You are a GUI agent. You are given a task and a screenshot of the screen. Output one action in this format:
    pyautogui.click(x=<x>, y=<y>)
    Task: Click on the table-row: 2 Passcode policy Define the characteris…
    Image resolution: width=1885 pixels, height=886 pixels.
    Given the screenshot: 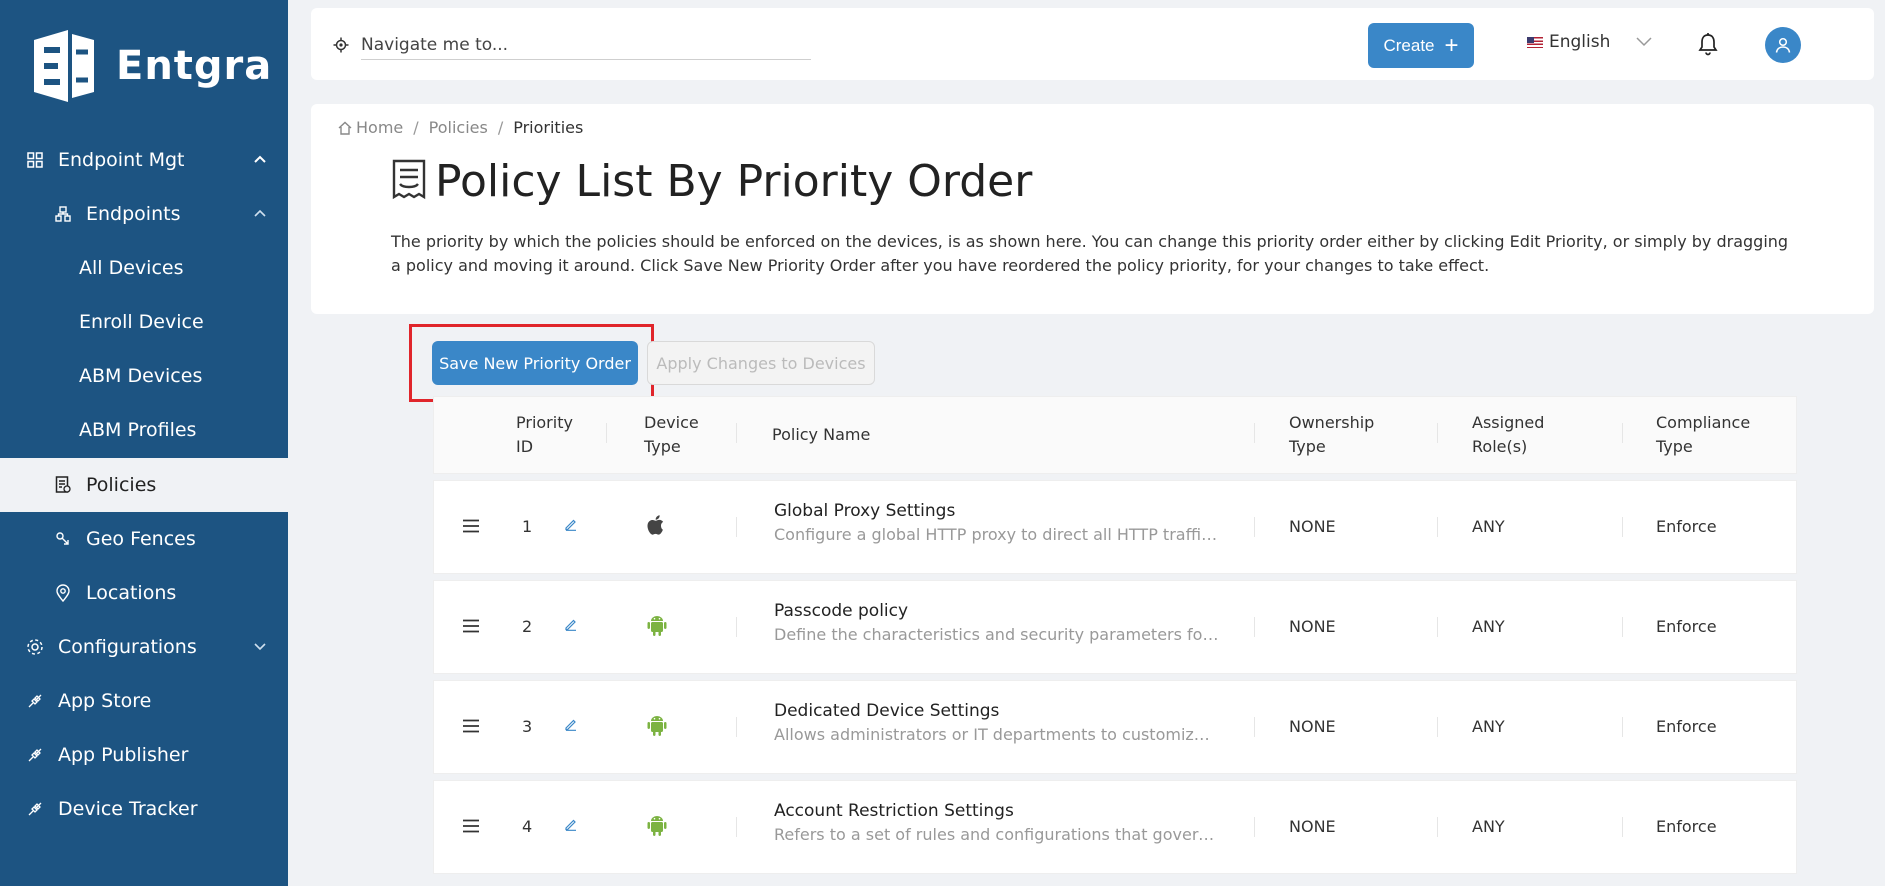 What is the action you would take?
    pyautogui.click(x=1115, y=627)
    